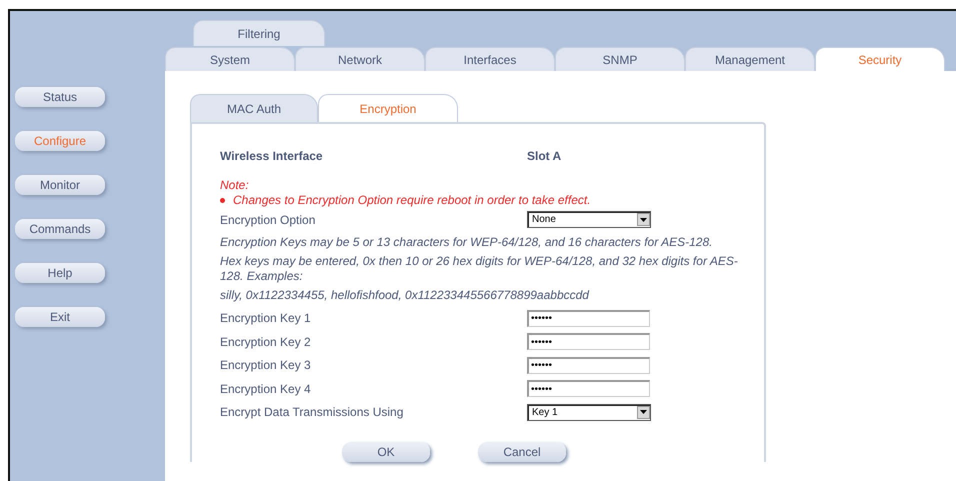 The image size is (956, 481). Describe the element at coordinates (467, 242) in the screenshot. I see `hint-text: Encryption Keys may be 5 or 13 characters for WEP-64/128, and 16 characters for AES-128.` at that location.